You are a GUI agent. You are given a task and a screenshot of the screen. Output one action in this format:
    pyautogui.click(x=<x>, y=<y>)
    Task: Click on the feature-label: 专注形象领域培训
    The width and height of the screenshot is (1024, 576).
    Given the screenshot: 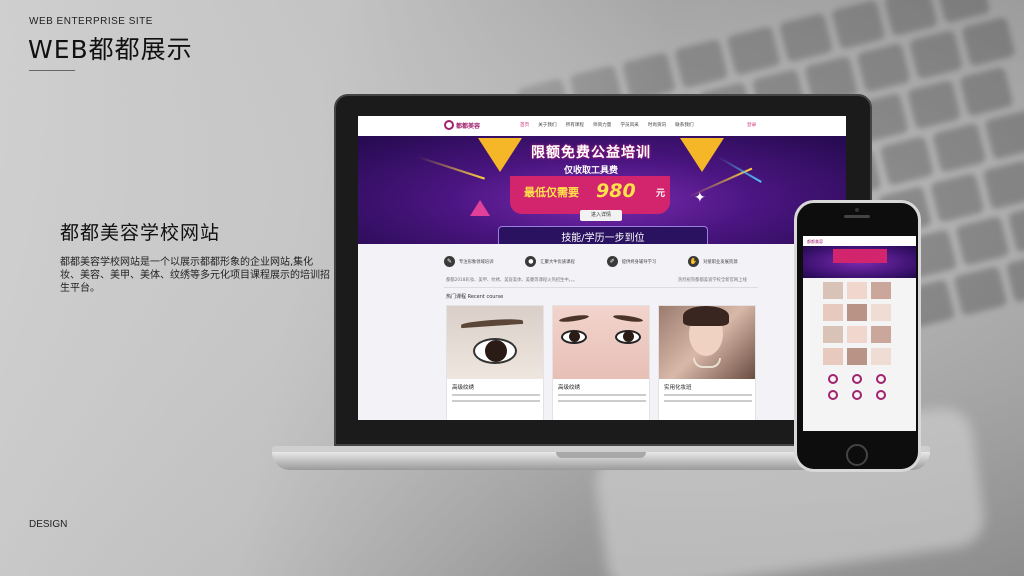 What is the action you would take?
    pyautogui.click(x=476, y=262)
    